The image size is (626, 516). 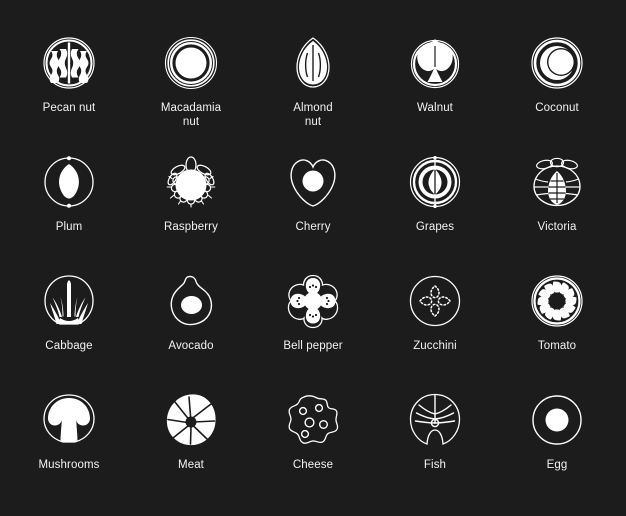 What do you see at coordinates (191, 115) in the screenshot?
I see `icon-label: Macadamia nut` at bounding box center [191, 115].